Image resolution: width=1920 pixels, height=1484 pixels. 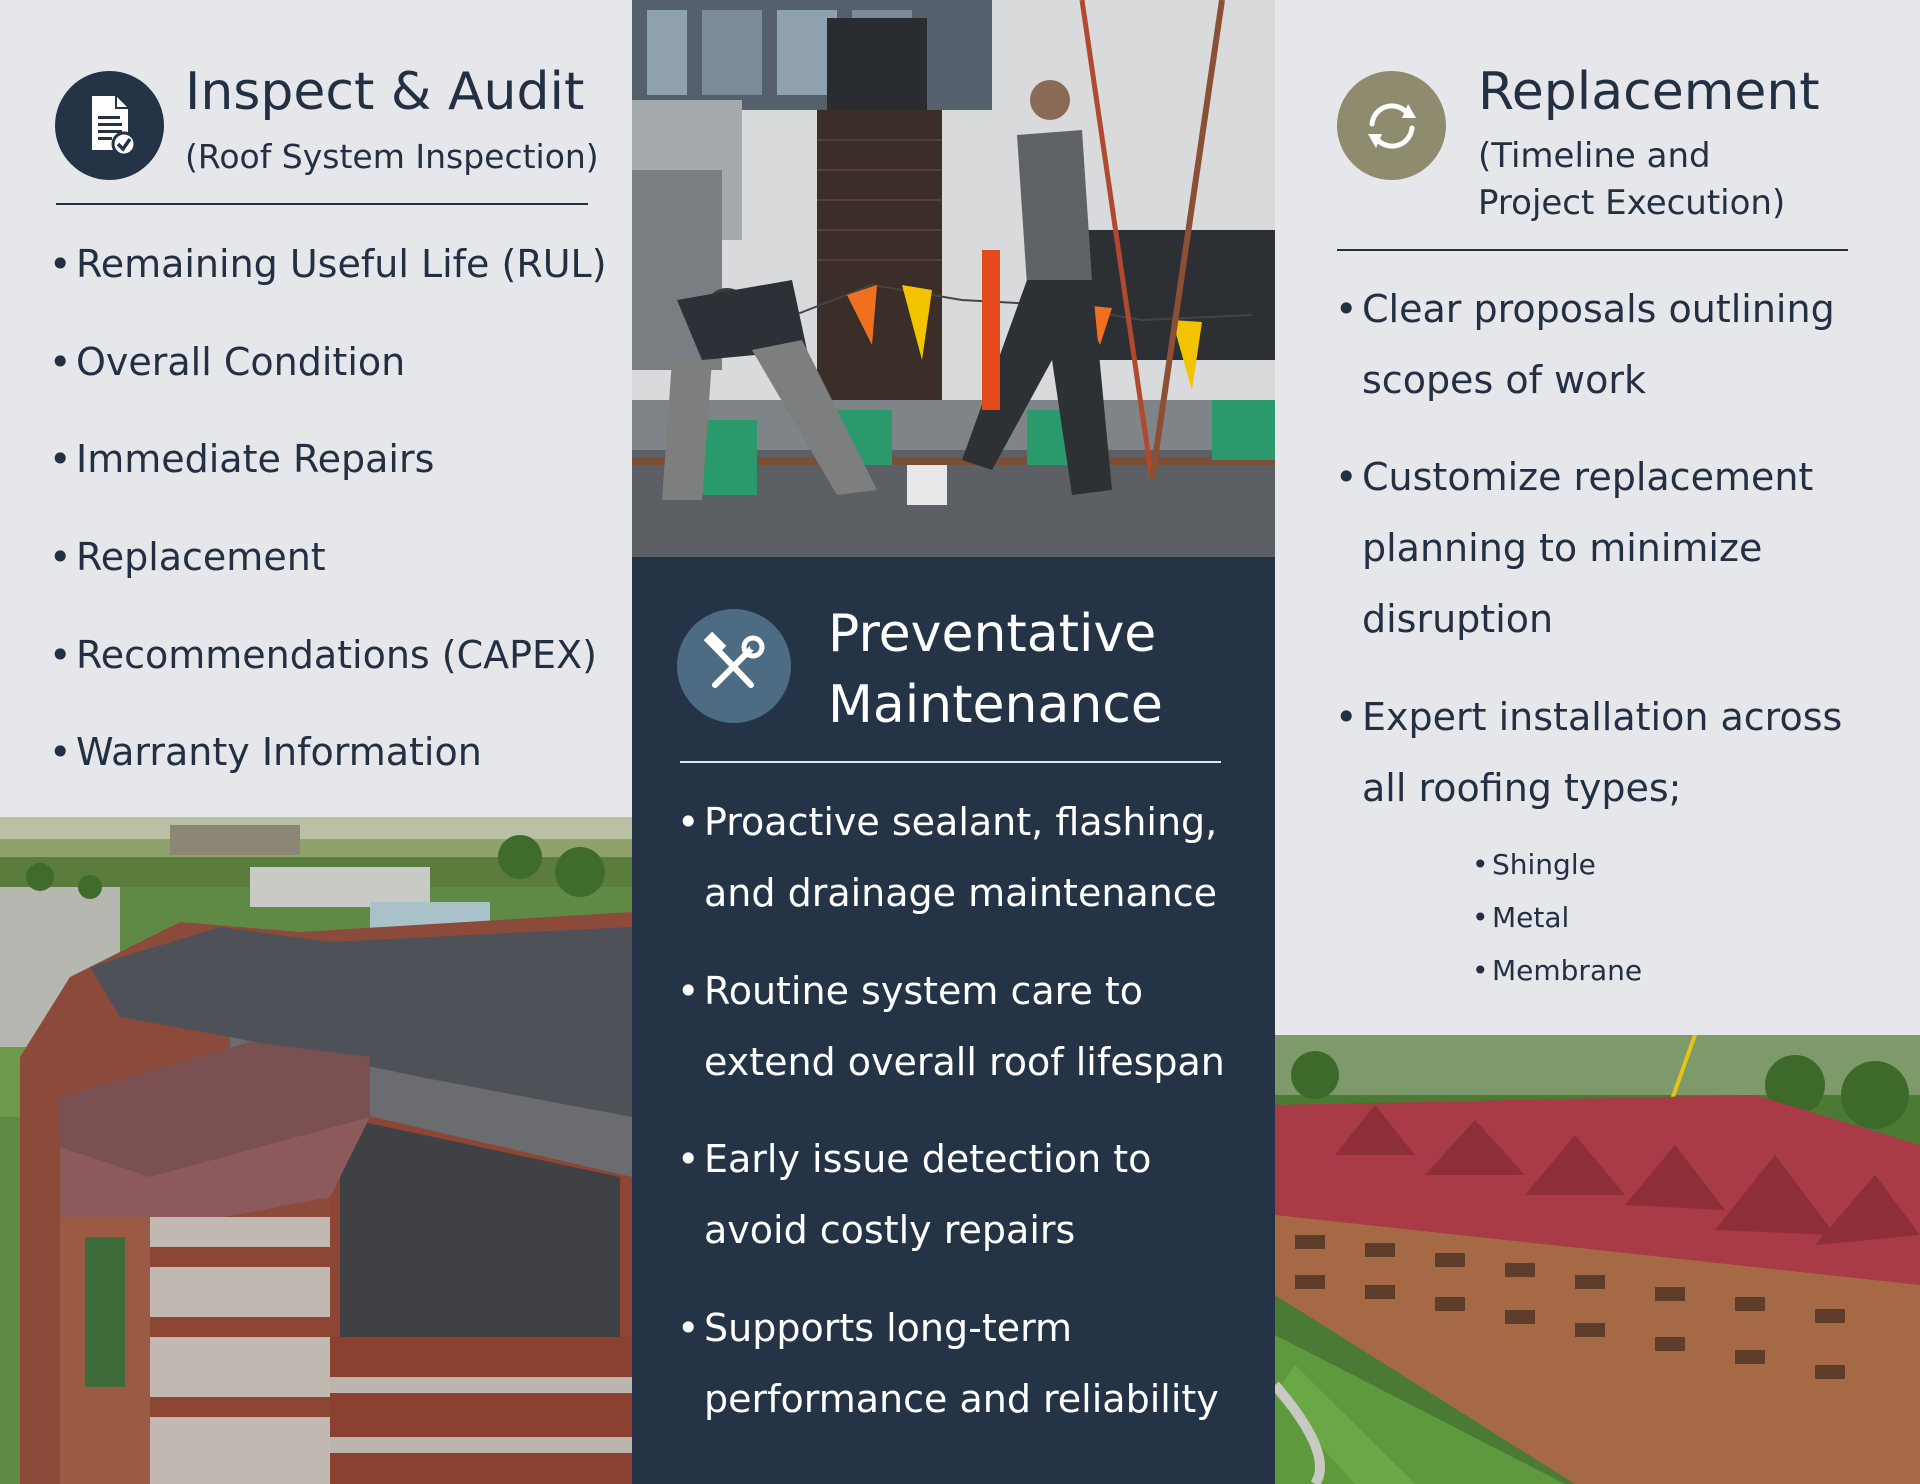 I want to click on maintenance-bullet-line: Early issue detection to, so click(x=928, y=1159).